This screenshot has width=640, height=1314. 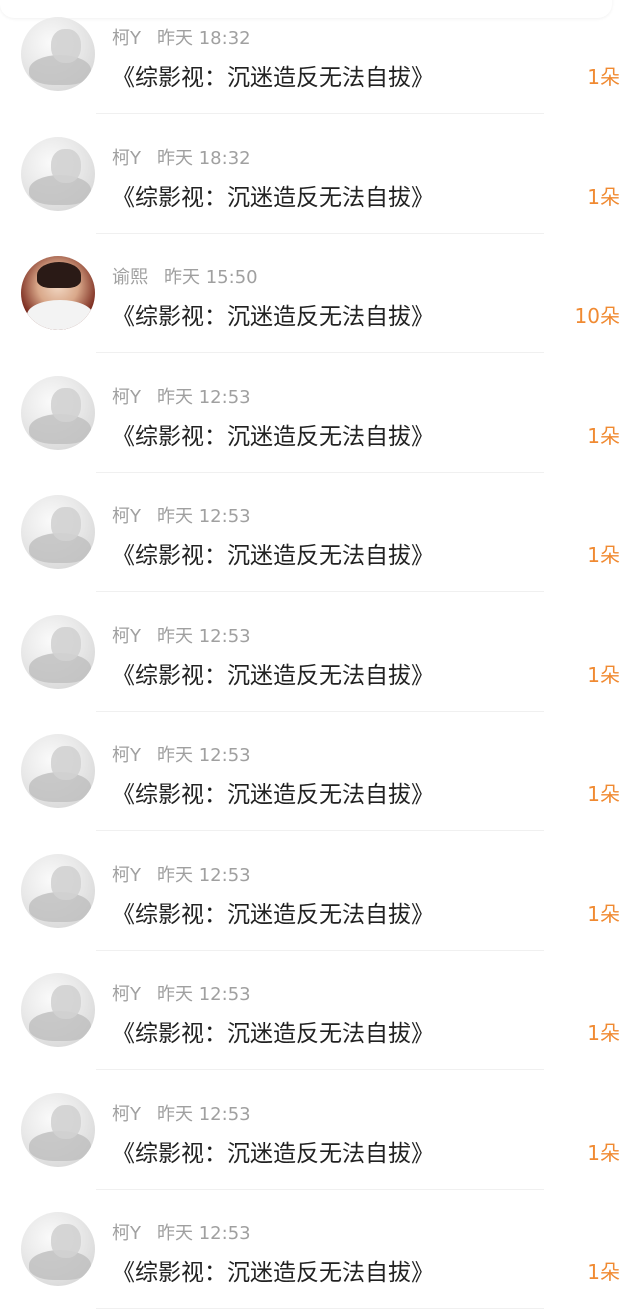 What do you see at coordinates (211, 277) in the screenshot?
I see `timestamp: 昨天 15:50` at bounding box center [211, 277].